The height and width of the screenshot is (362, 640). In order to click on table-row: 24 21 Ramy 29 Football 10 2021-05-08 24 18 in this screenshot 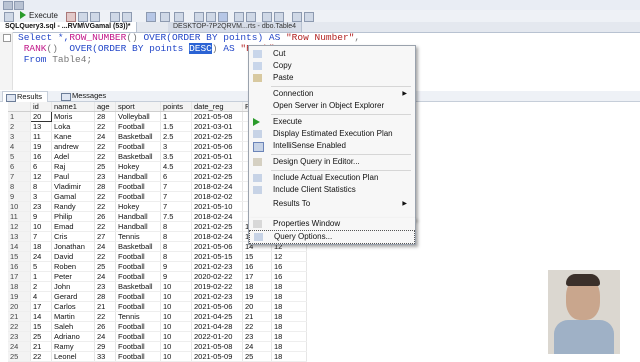, I will do `click(157, 346)`.